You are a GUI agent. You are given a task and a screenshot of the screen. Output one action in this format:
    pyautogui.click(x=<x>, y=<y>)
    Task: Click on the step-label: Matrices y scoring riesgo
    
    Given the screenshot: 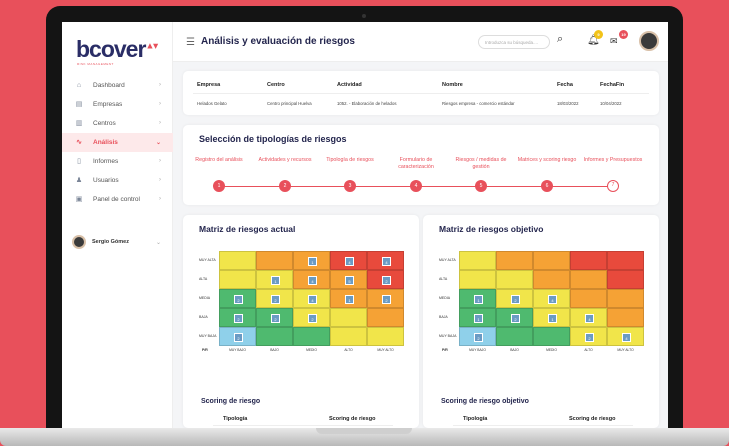 What is the action you would take?
    pyautogui.click(x=547, y=160)
    